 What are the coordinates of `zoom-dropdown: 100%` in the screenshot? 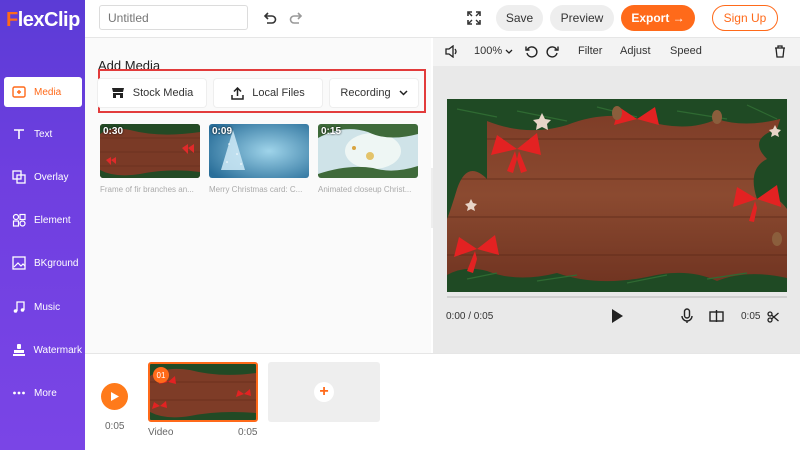 It's located at (493, 51).